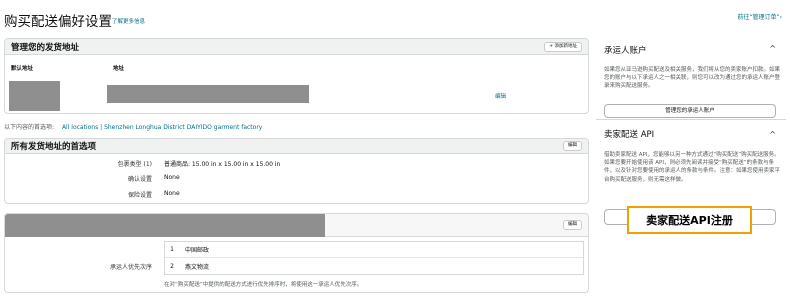 Image resolution: width=790 pixels, height=296 pixels. What do you see at coordinates (197, 250) in the screenshot?
I see `carrier-name: 中国邮政` at bounding box center [197, 250].